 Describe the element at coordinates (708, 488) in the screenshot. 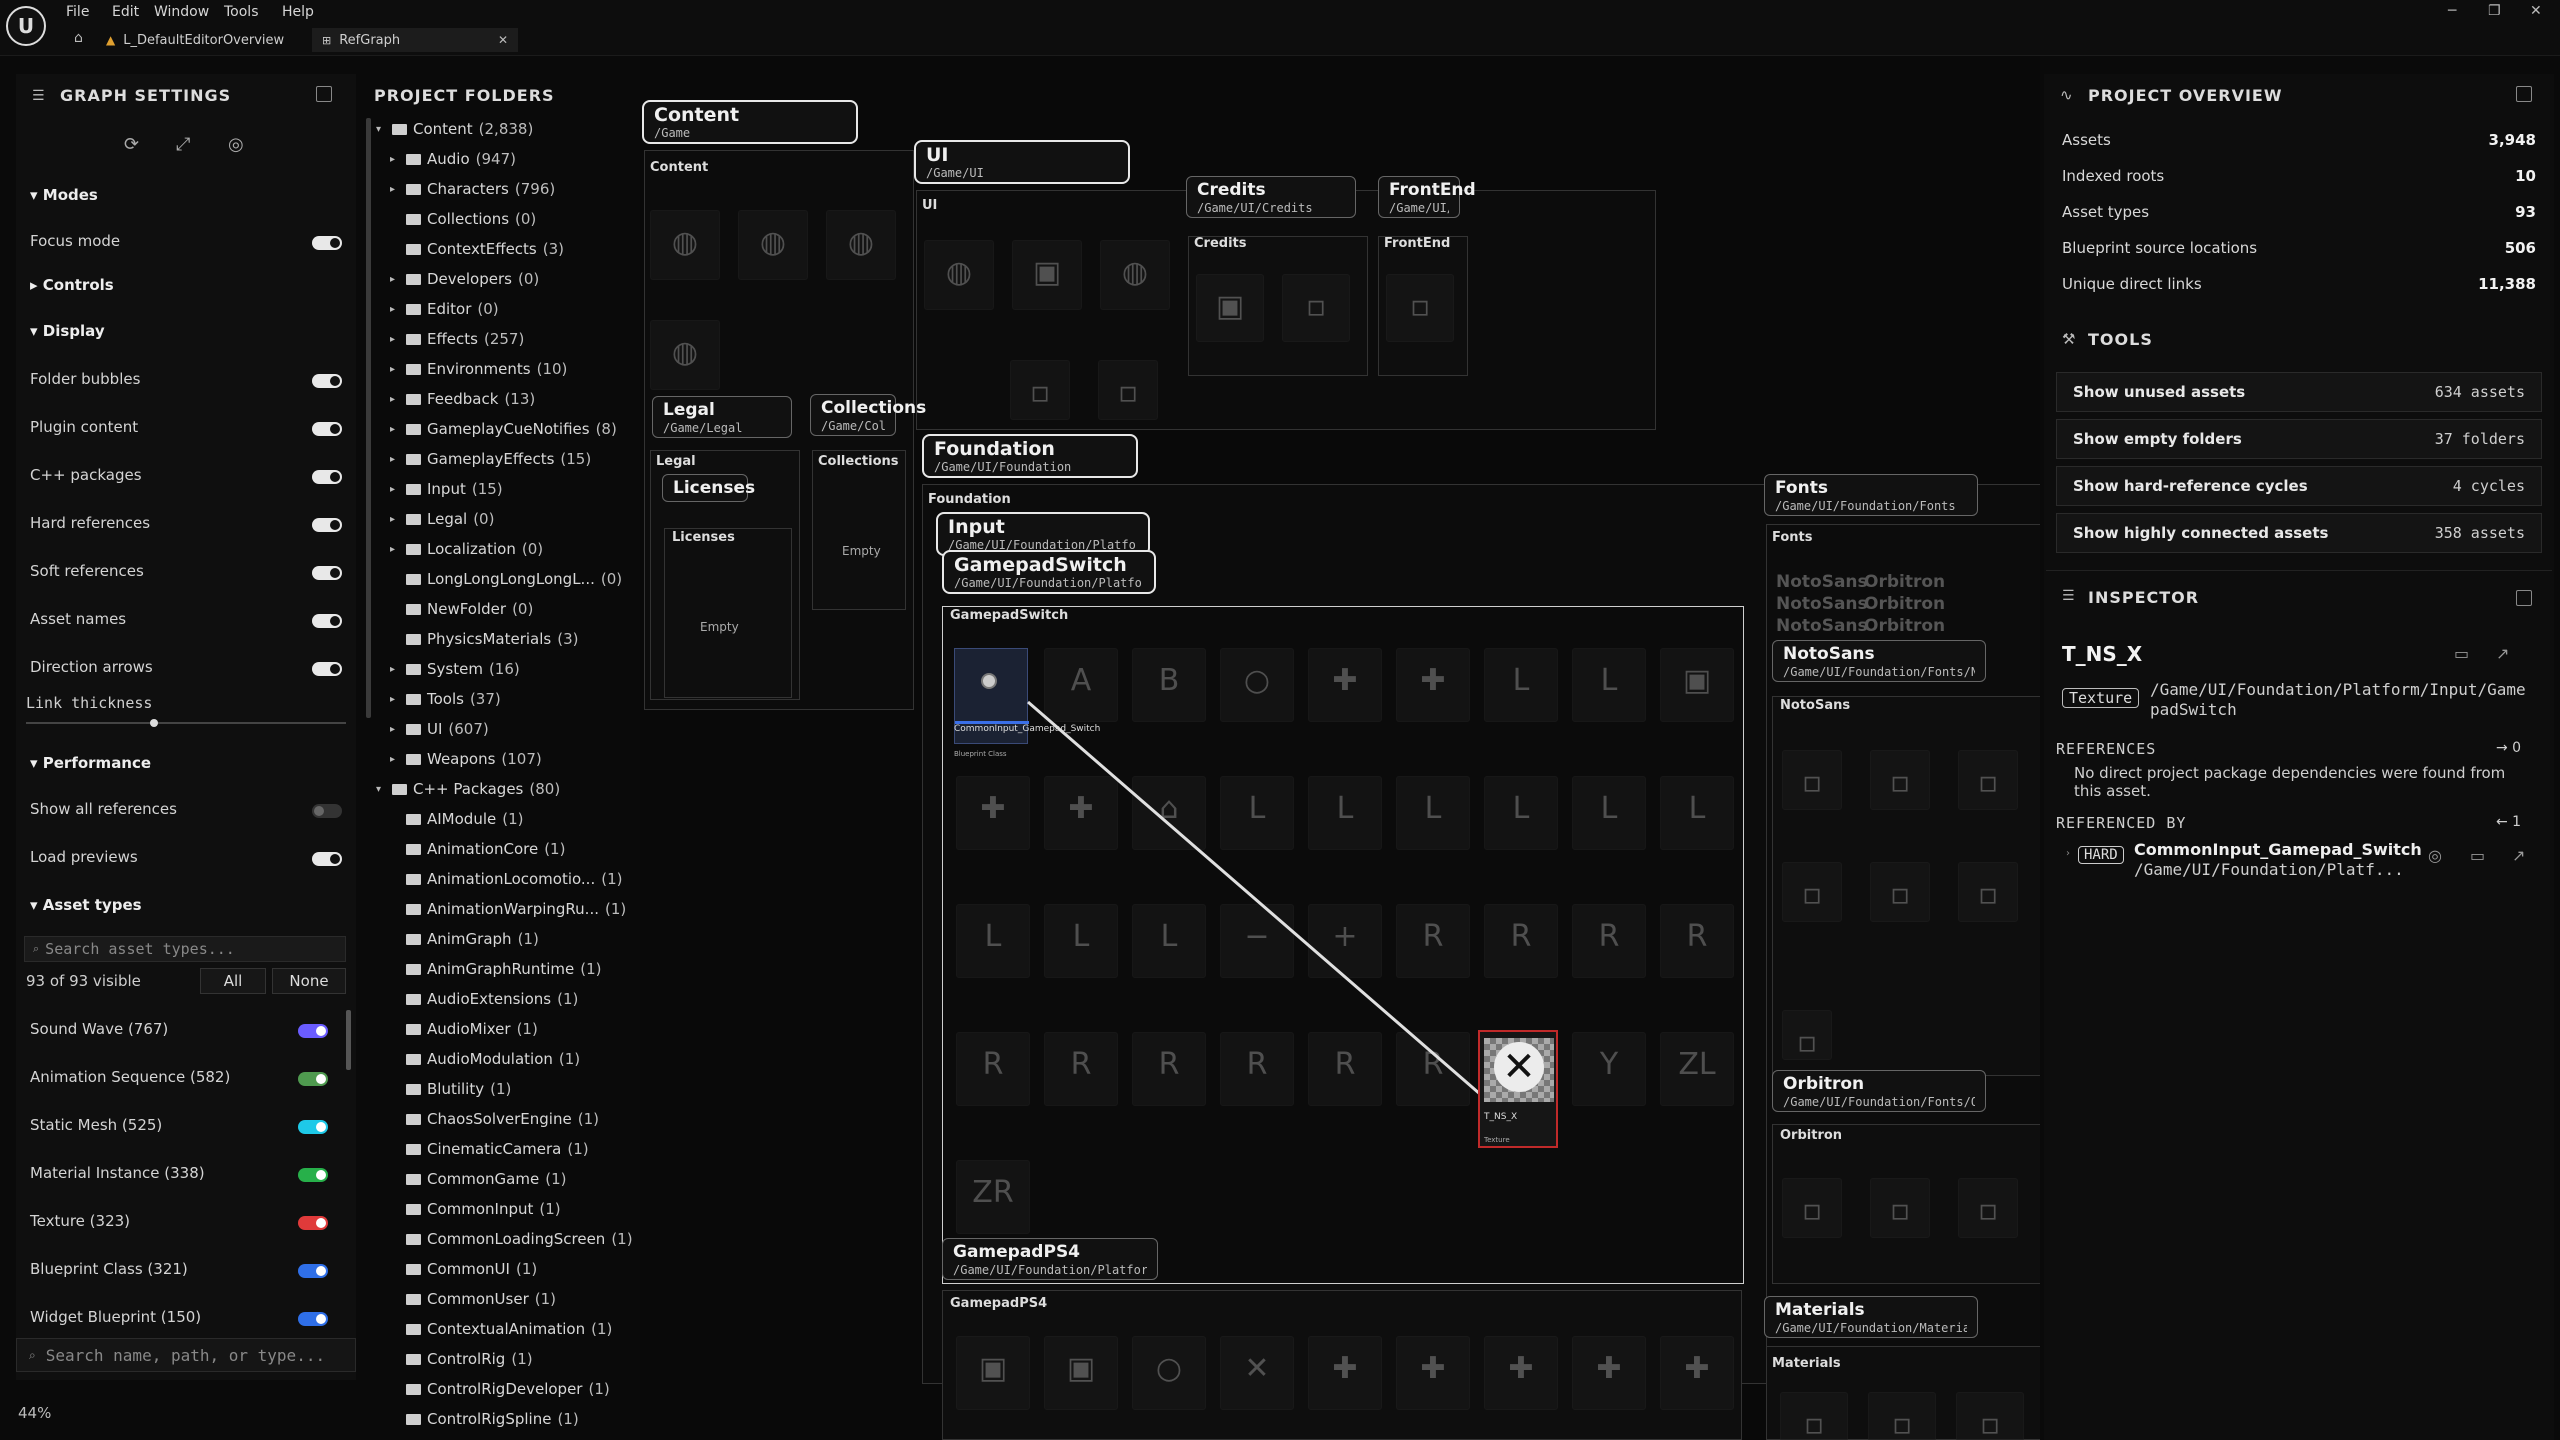

I see `licenses-title: Licenses` at that location.